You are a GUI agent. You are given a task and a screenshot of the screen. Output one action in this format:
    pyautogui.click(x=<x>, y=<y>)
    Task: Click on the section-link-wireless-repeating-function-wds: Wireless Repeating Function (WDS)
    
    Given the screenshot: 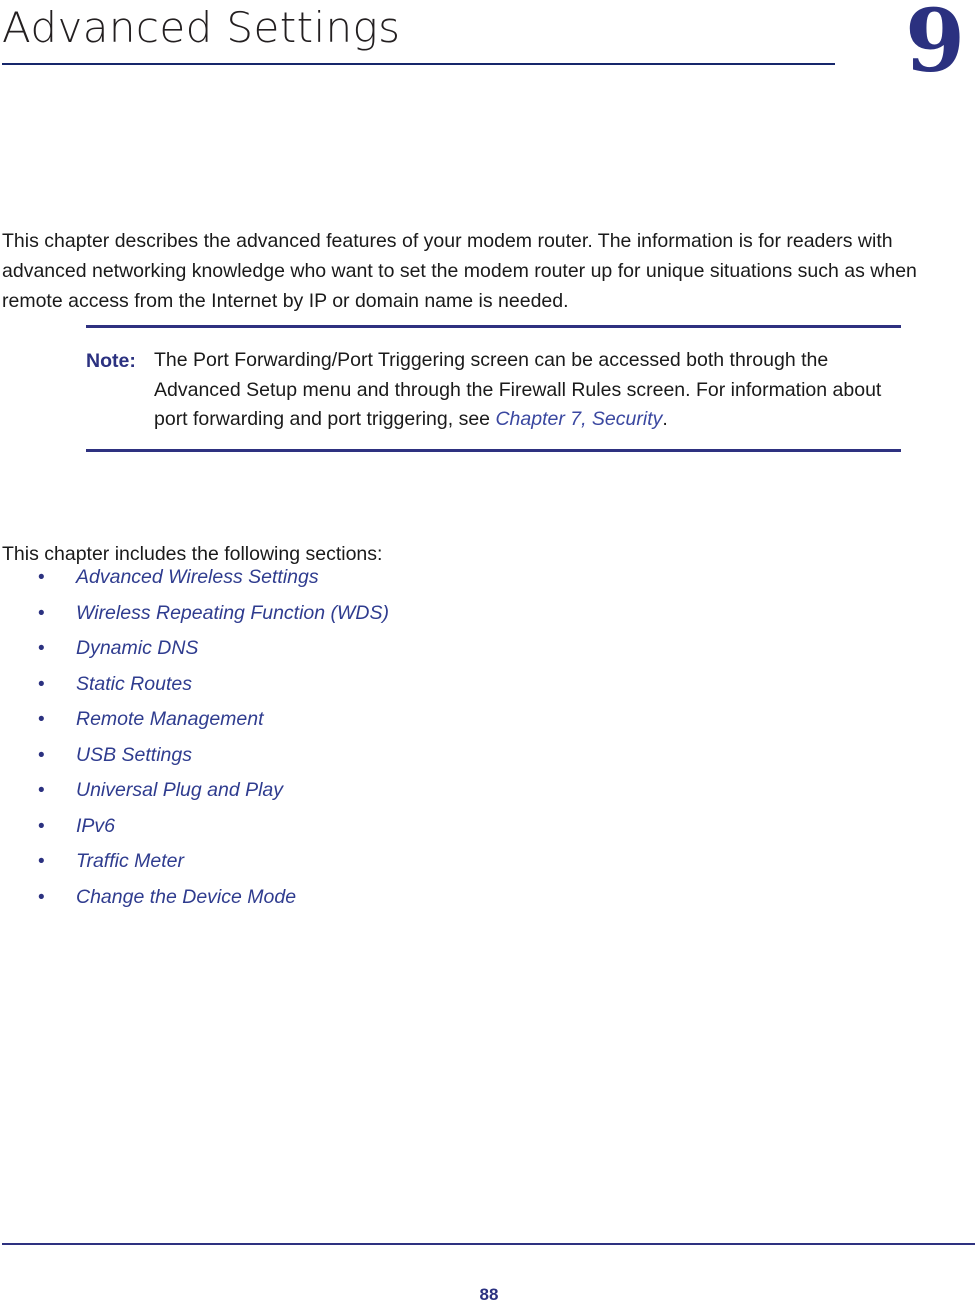 What is the action you would take?
    pyautogui.click(x=232, y=614)
    